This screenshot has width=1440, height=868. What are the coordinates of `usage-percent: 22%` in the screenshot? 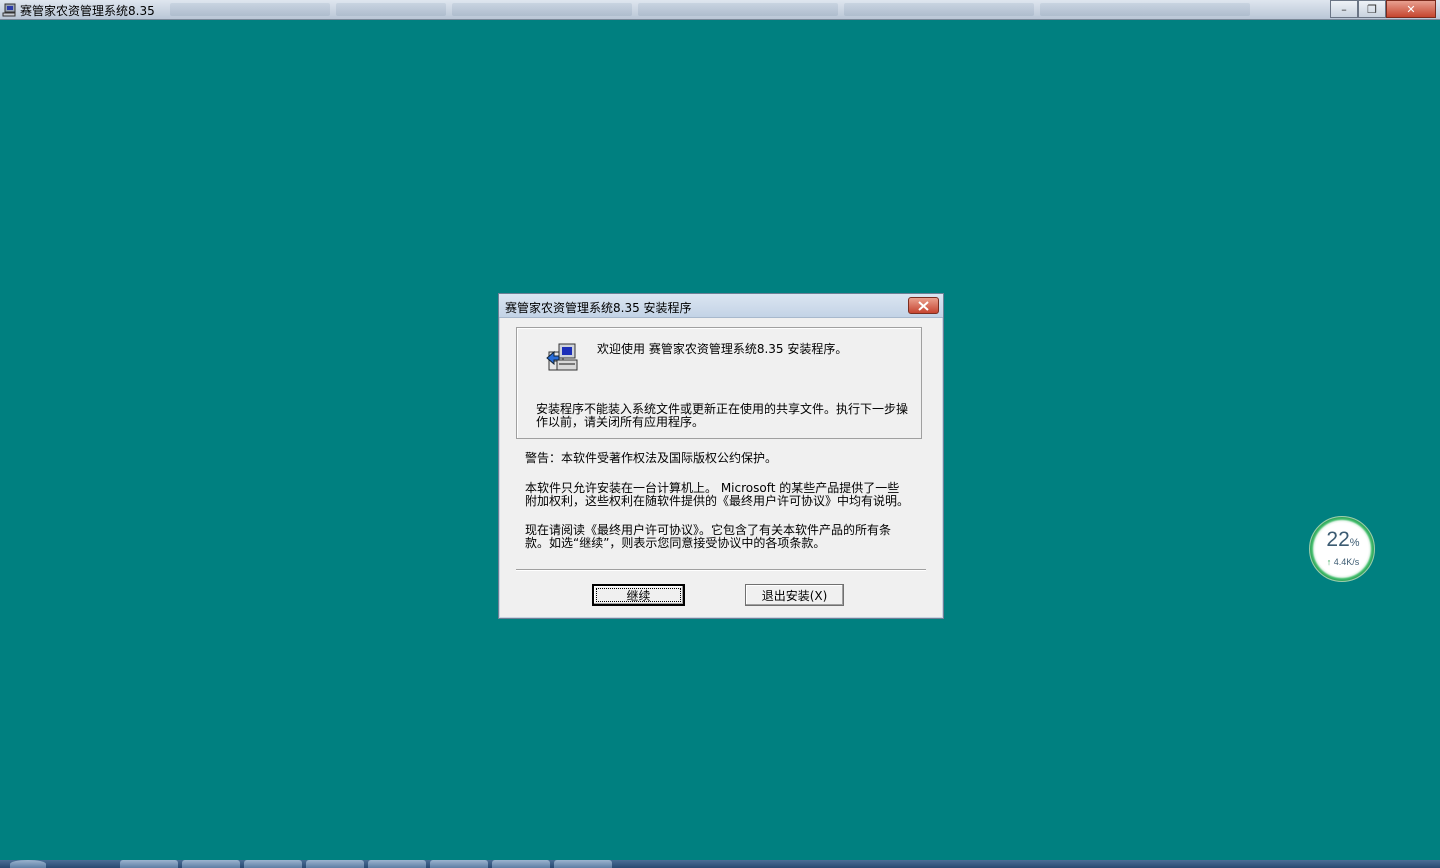 It's located at (1343, 540).